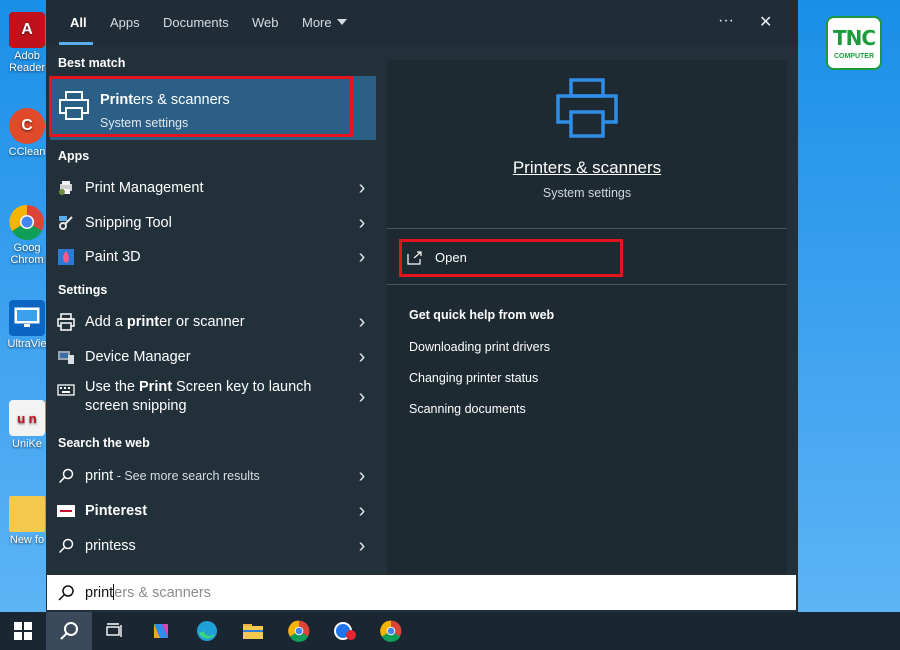 Image resolution: width=900 pixels, height=650 pixels. Describe the element at coordinates (196, 22) in the screenshot. I see `tab-documents: Documents` at that location.